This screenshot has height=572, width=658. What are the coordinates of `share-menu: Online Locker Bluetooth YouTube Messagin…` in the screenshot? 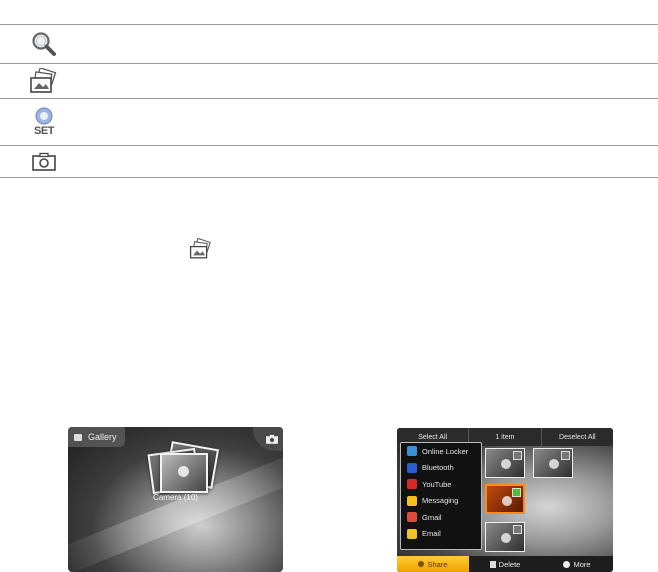 It's located at (441, 496).